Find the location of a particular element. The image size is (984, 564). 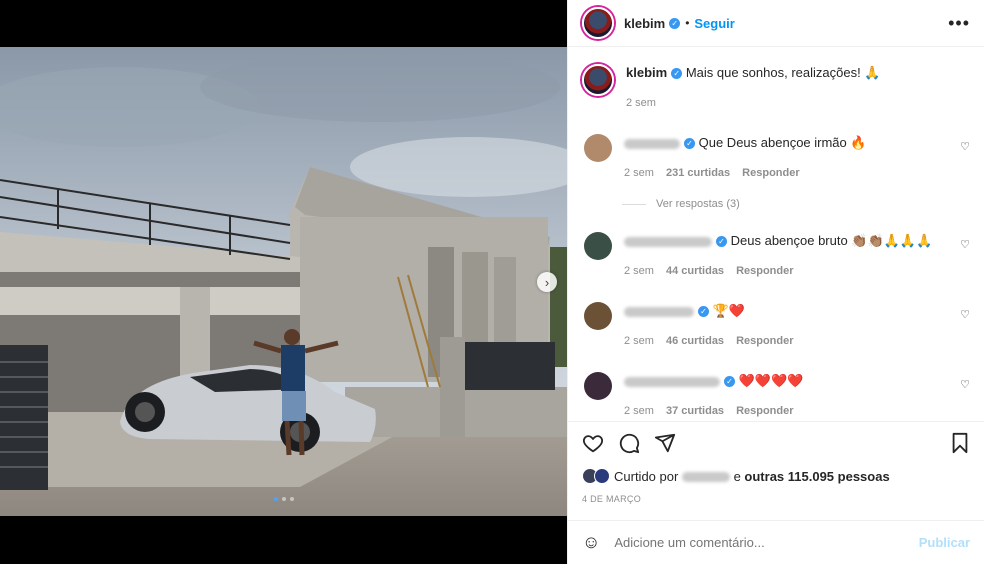

liked-by-conjunction: e is located at coordinates (737, 476).